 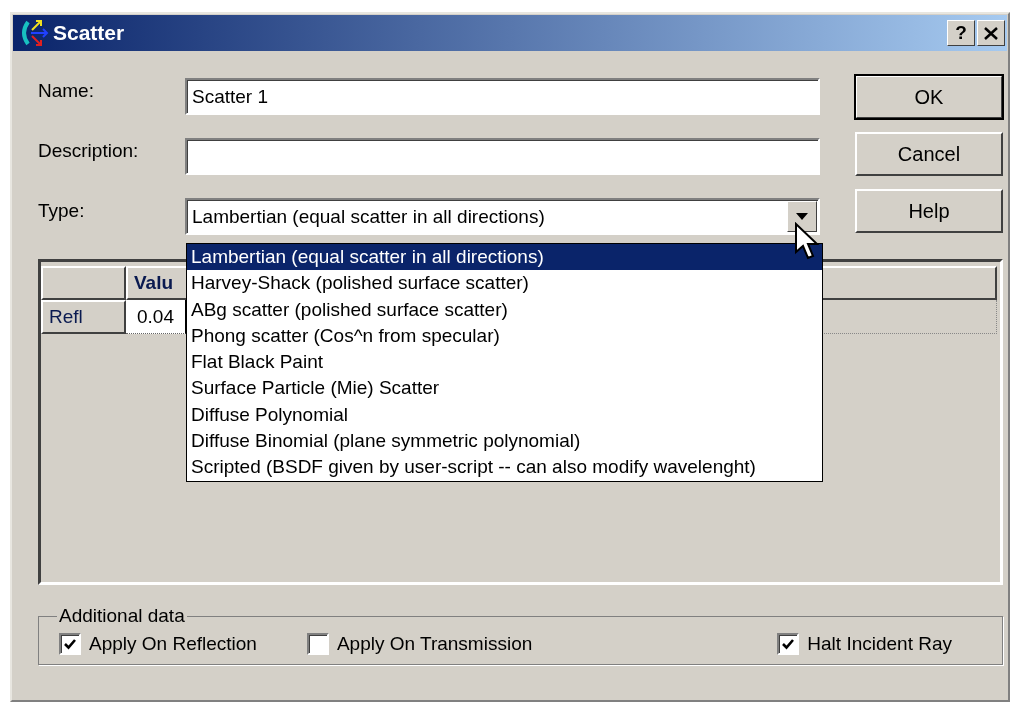 I want to click on dropdown-option: Lambertian (equal scatter in all directions), so click(x=504, y=257).